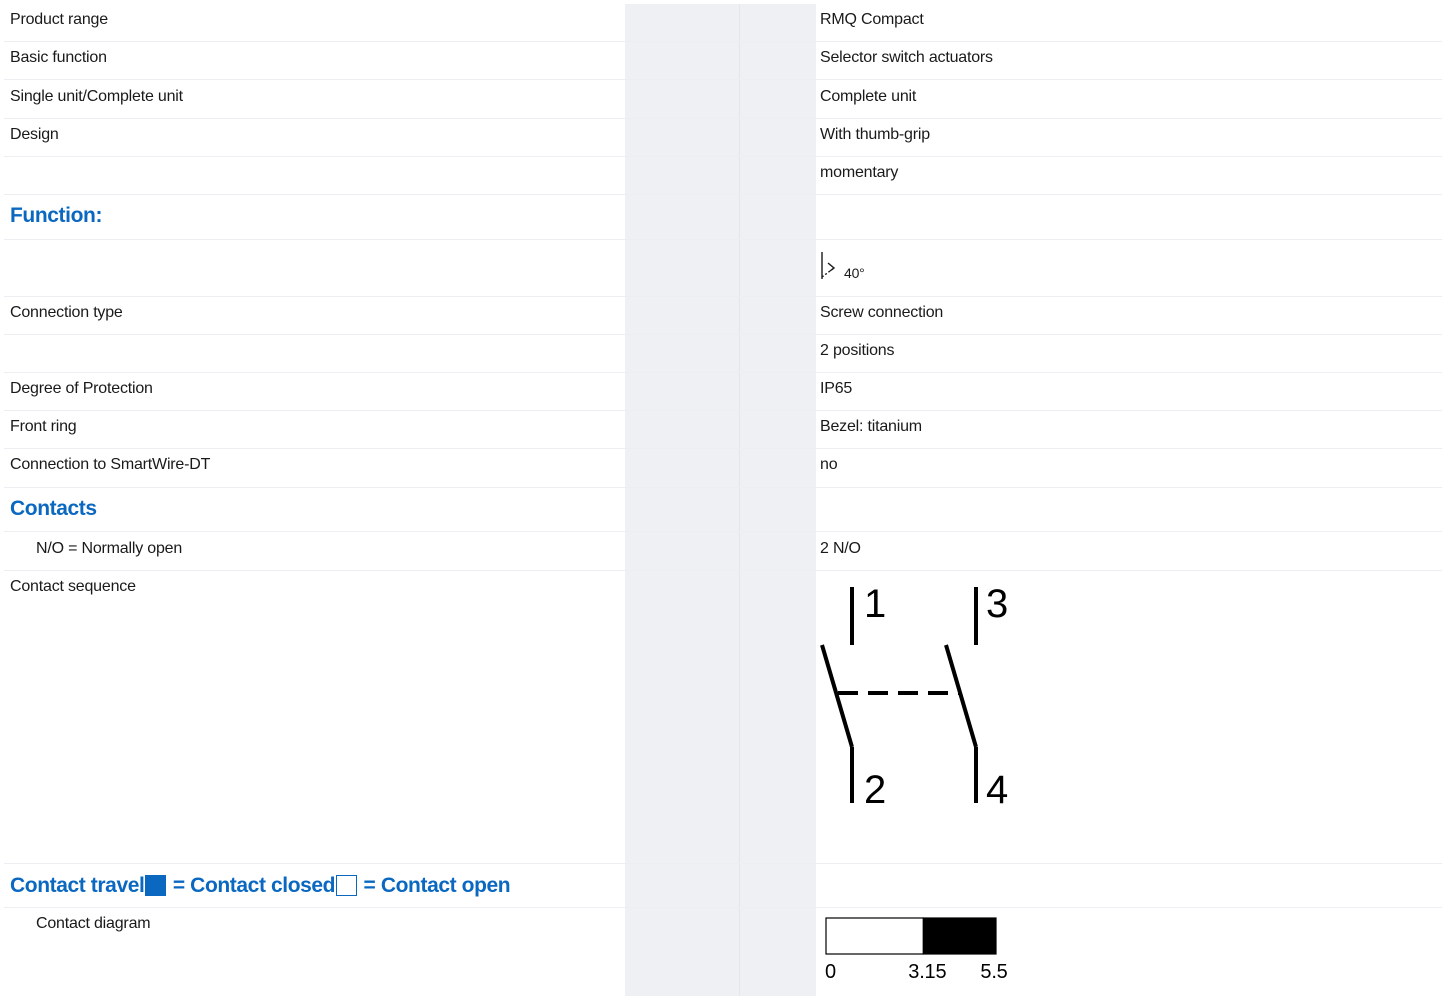  I want to click on value-contact-sequence: 1 2 3 4, so click(1129, 717).